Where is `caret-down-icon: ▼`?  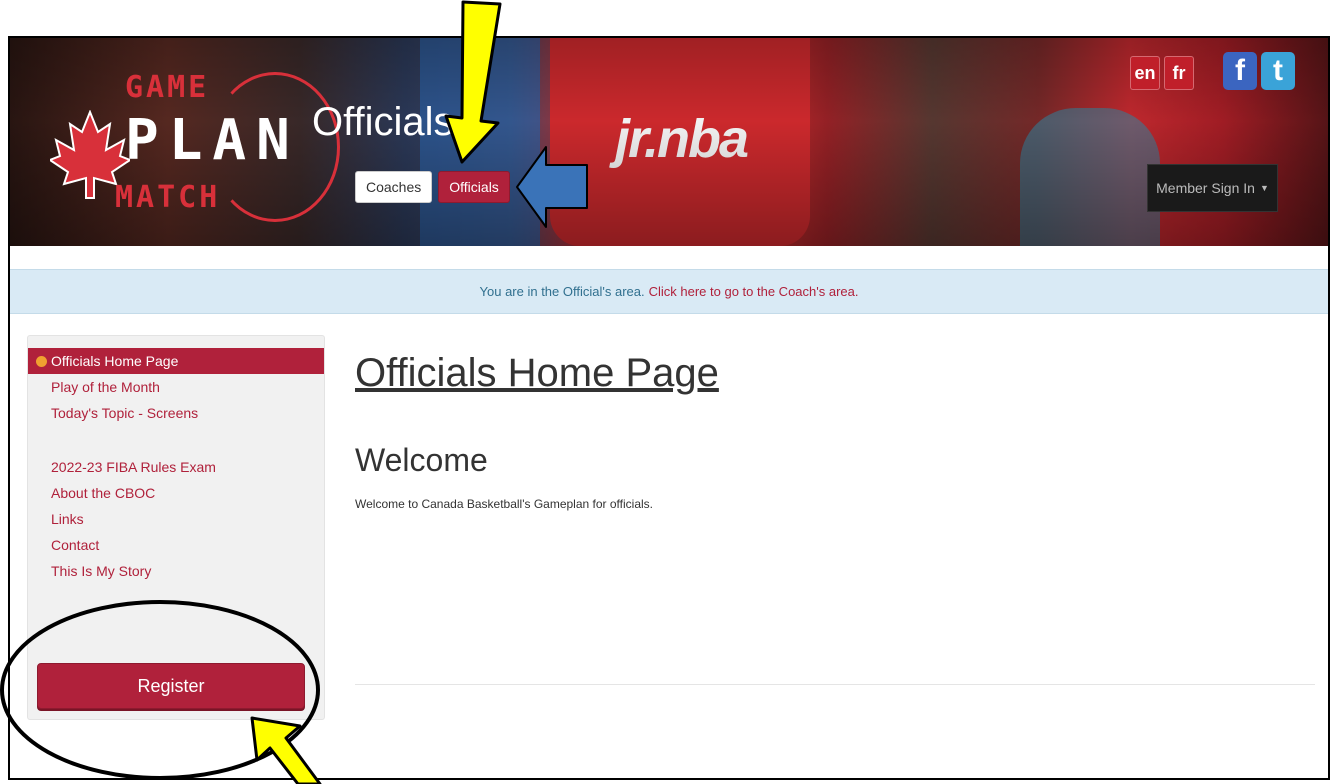 caret-down-icon: ▼ is located at coordinates (1264, 188).